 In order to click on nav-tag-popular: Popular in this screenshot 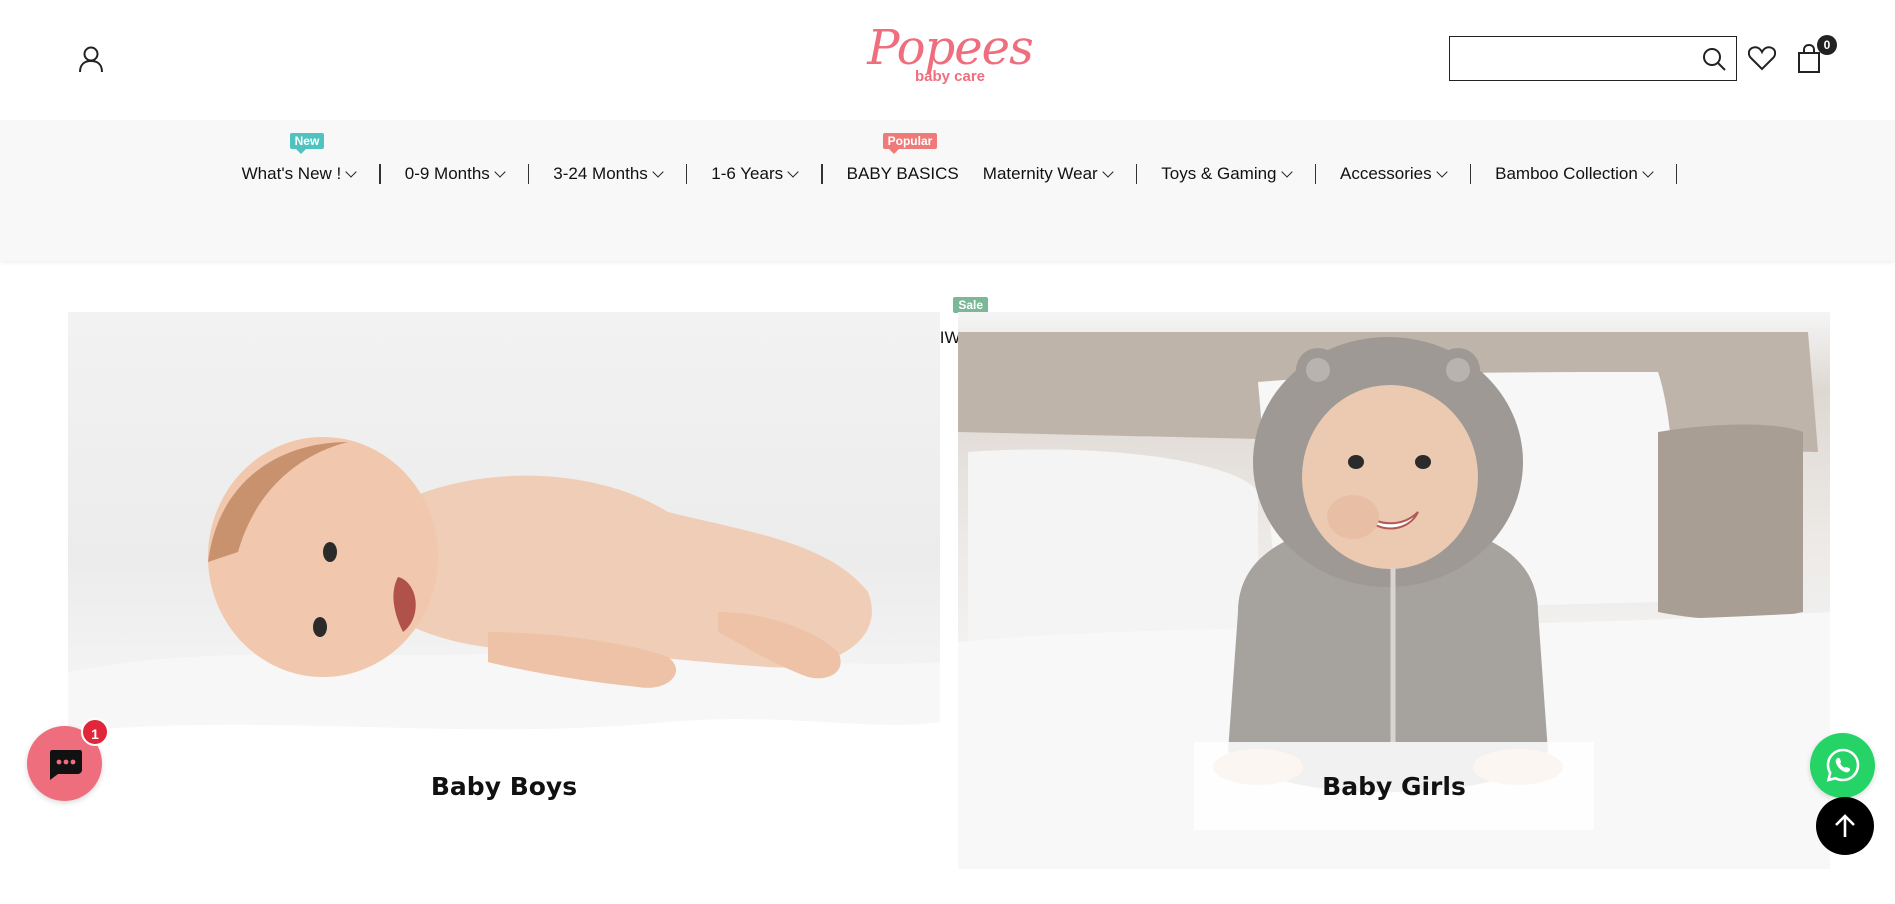, I will do `click(910, 143)`.